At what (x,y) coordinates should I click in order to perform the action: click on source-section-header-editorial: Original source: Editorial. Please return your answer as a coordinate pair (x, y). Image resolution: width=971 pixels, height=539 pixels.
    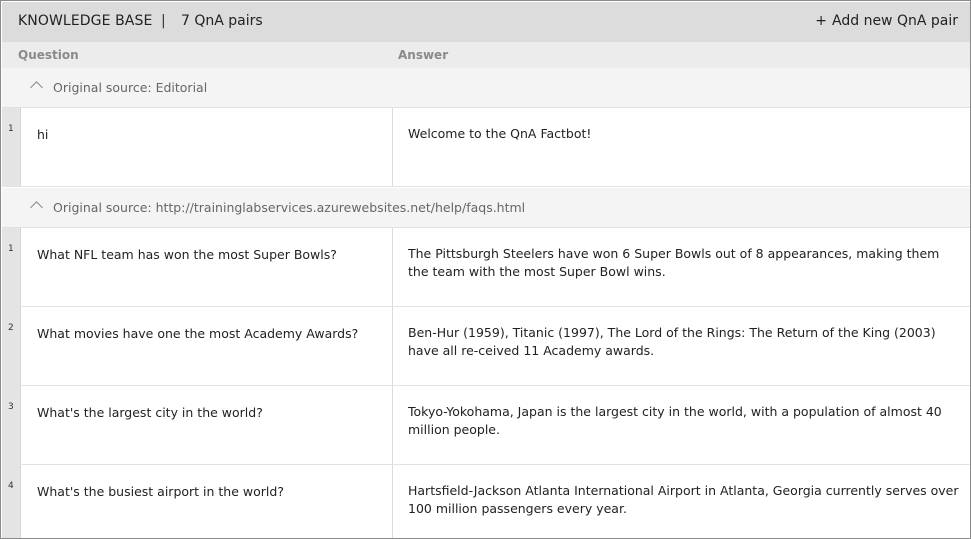
    Looking at the image, I should click on (486, 88).